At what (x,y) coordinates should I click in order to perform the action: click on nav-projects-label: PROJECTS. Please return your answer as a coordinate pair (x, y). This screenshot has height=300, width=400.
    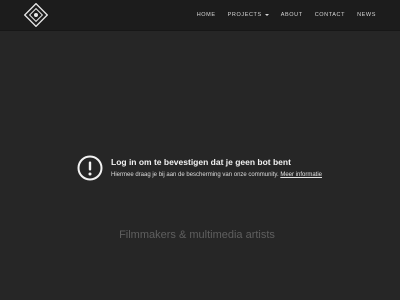
    Looking at the image, I should click on (244, 15).